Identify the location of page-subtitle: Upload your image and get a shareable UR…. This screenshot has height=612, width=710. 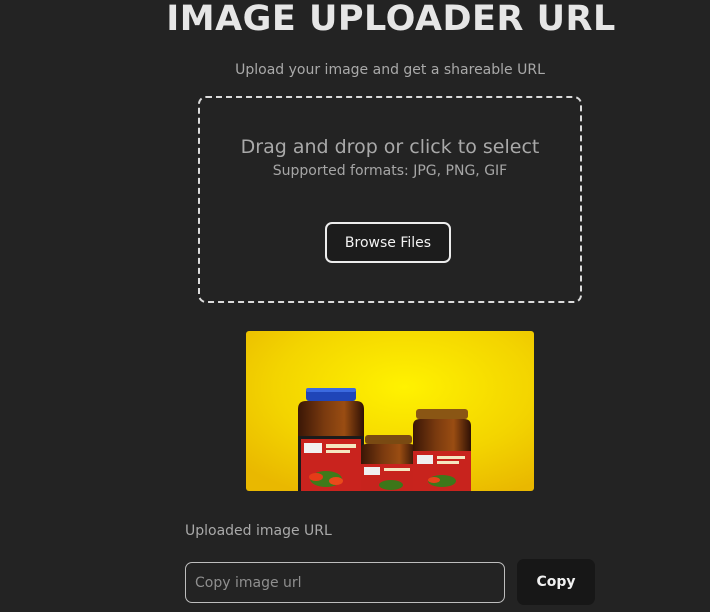
(390, 70).